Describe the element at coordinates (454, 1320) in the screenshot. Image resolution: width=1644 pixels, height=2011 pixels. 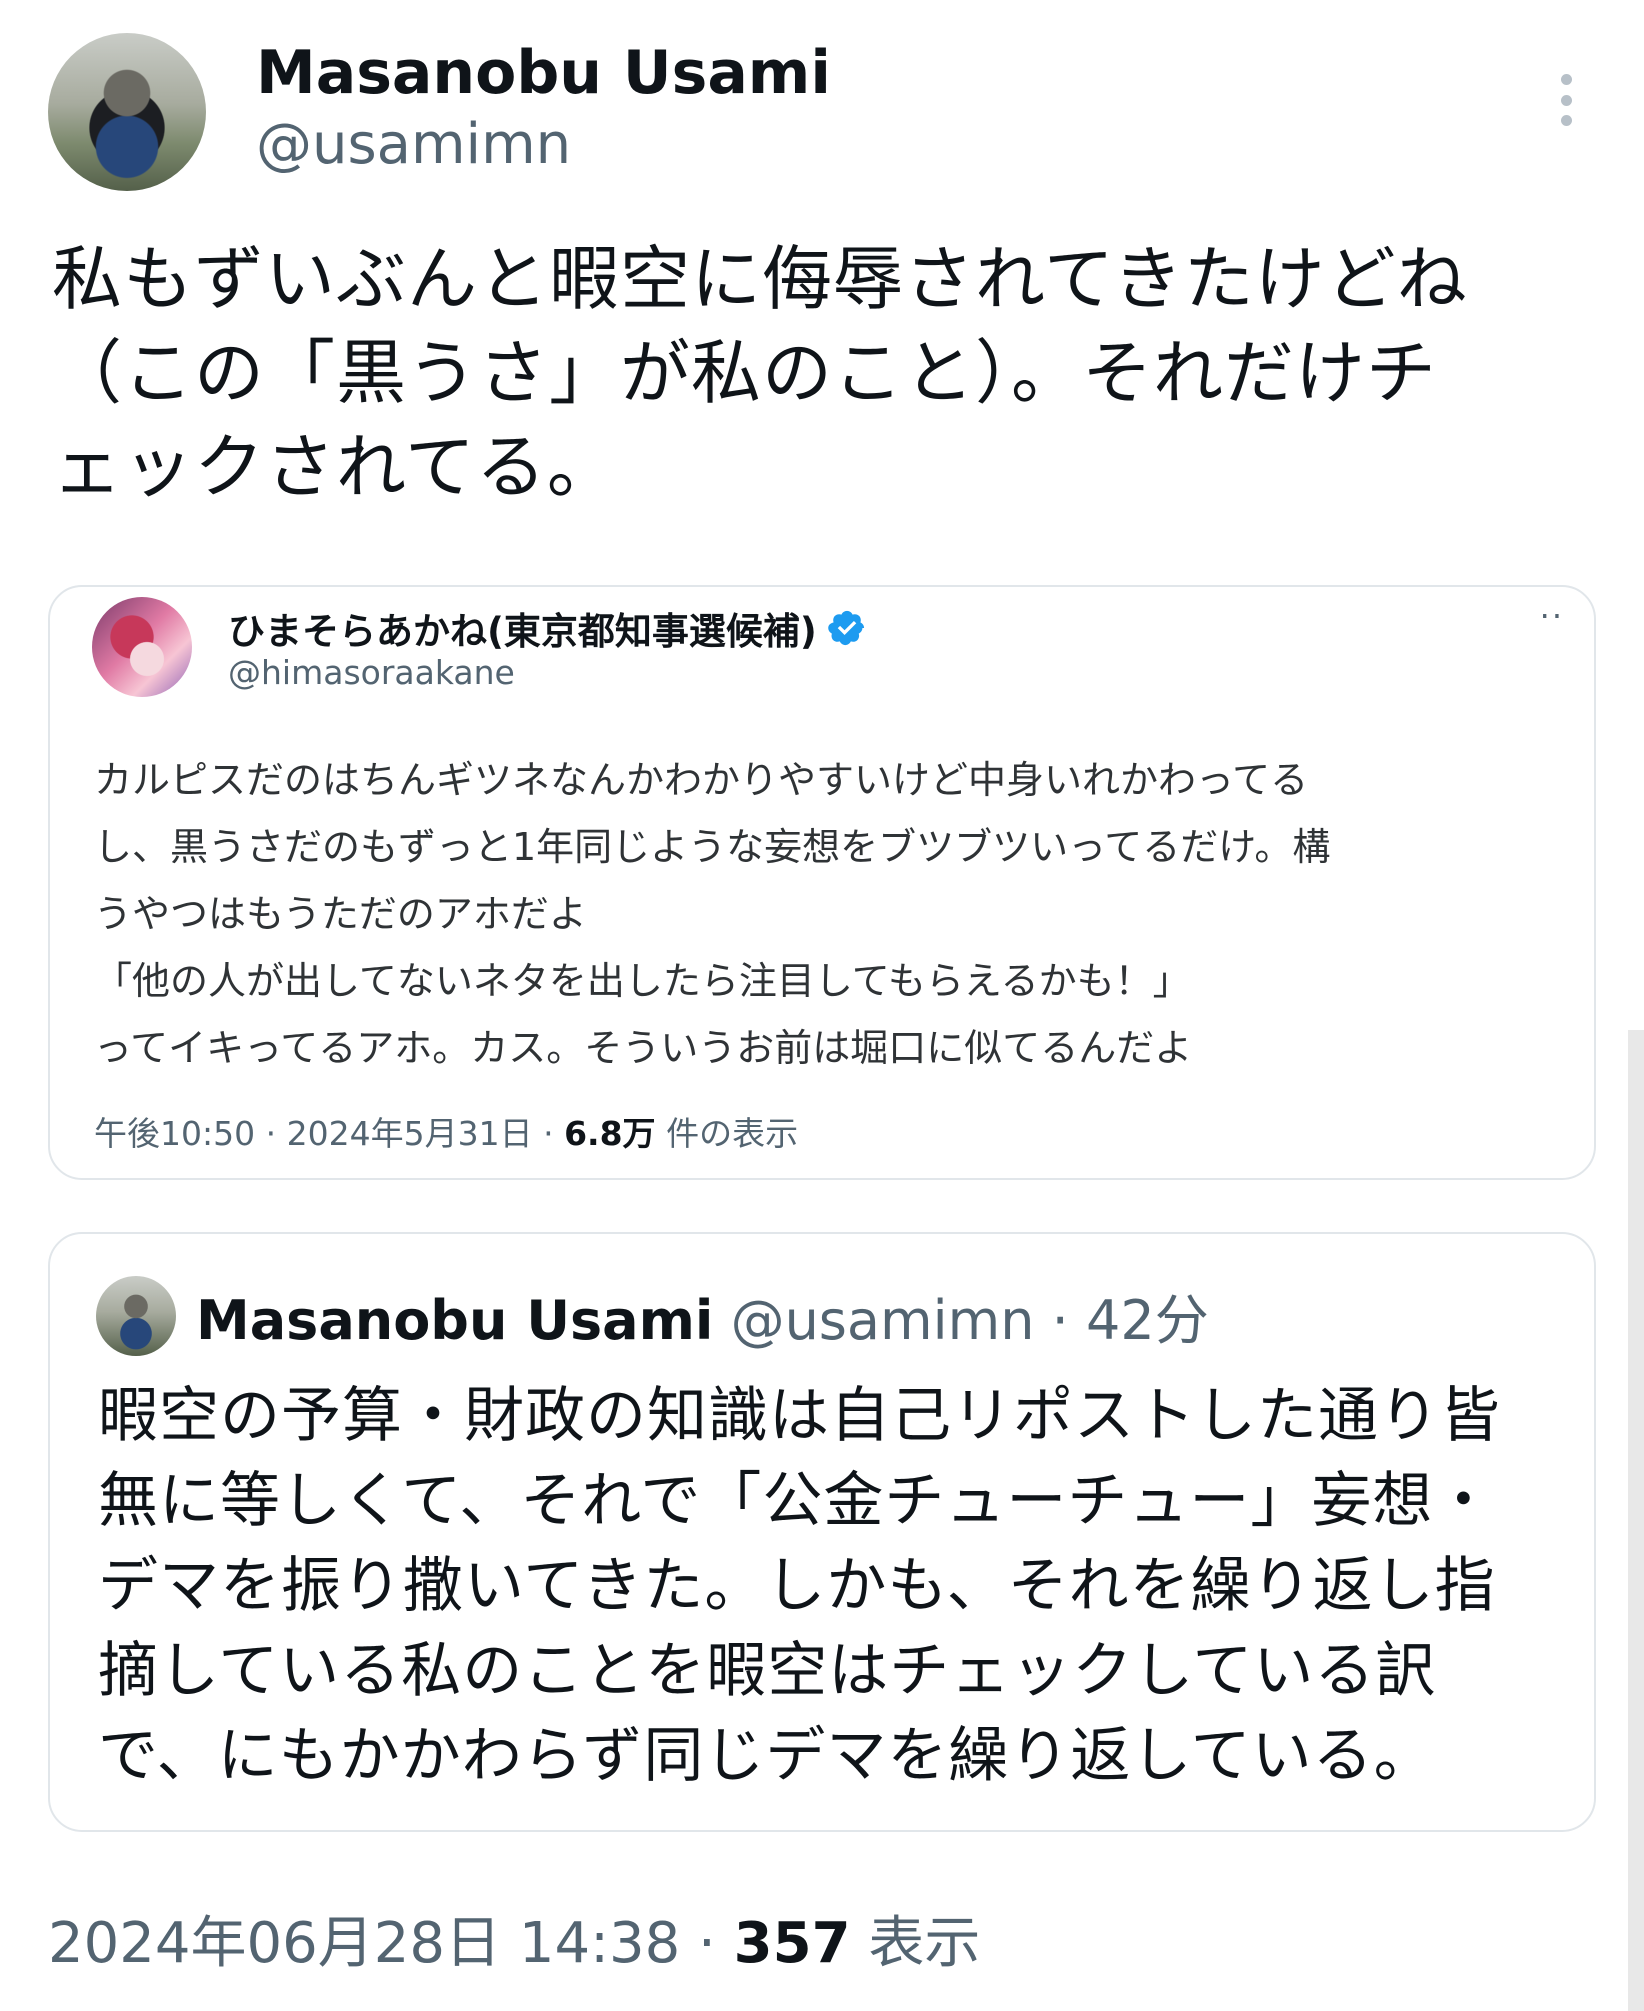
I see `quoted-author-name: Masanobu Usami` at that location.